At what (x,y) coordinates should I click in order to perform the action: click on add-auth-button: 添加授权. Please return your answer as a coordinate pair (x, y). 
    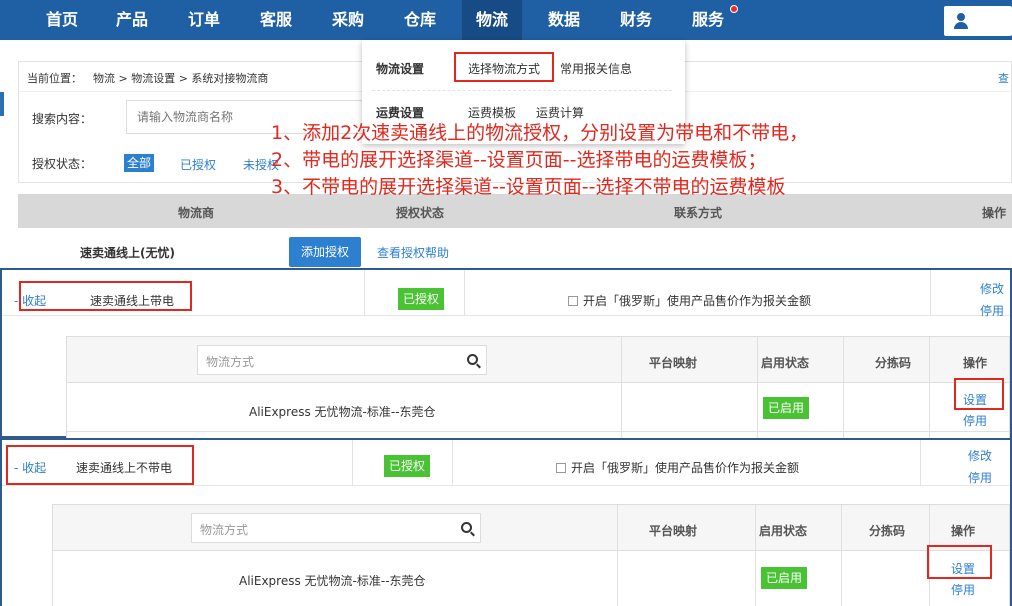
    Looking at the image, I should click on (325, 252).